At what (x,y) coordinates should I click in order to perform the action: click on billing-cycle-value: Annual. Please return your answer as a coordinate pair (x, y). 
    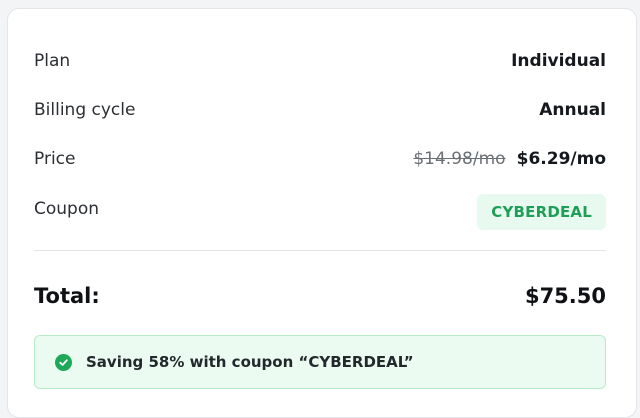
    Looking at the image, I should click on (572, 110).